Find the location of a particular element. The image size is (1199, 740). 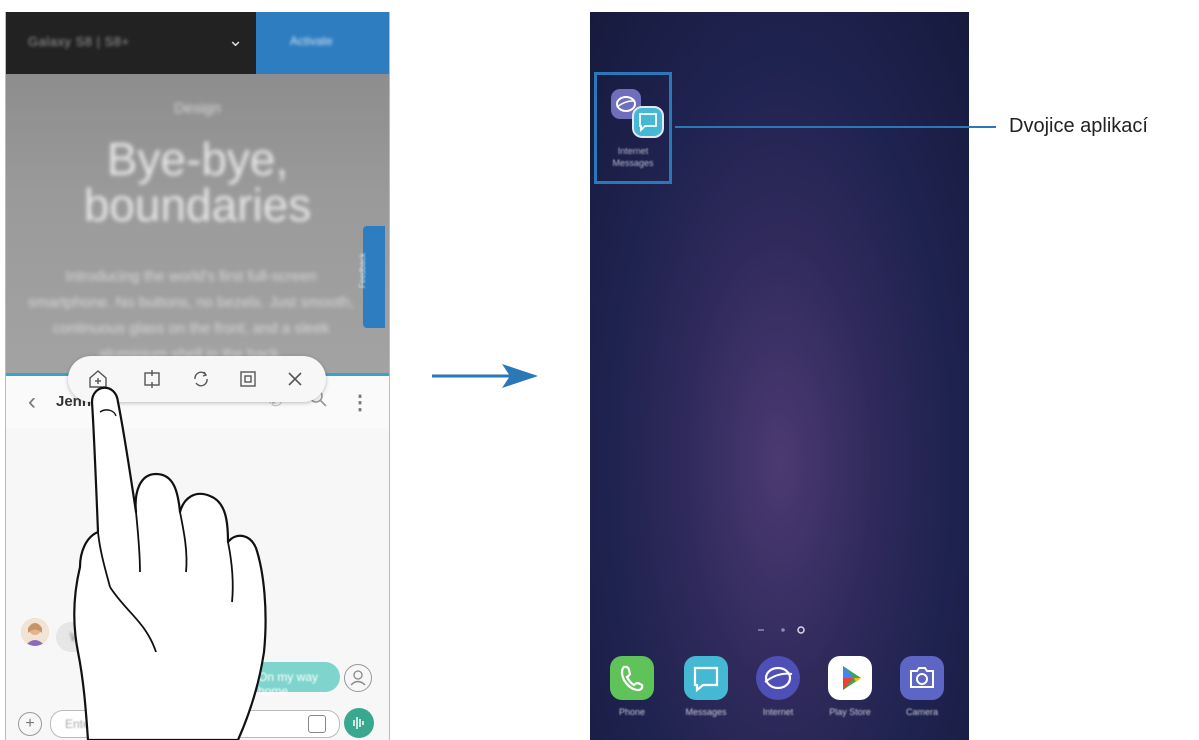

minimize-window-icon is located at coordinates (248, 379).